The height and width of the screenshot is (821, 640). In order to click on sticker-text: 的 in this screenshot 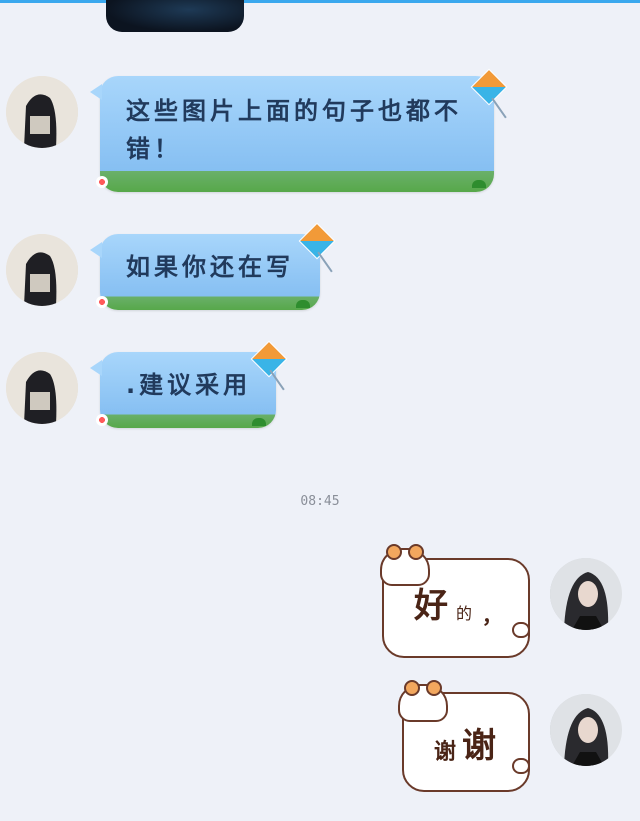, I will do `click(464, 613)`.